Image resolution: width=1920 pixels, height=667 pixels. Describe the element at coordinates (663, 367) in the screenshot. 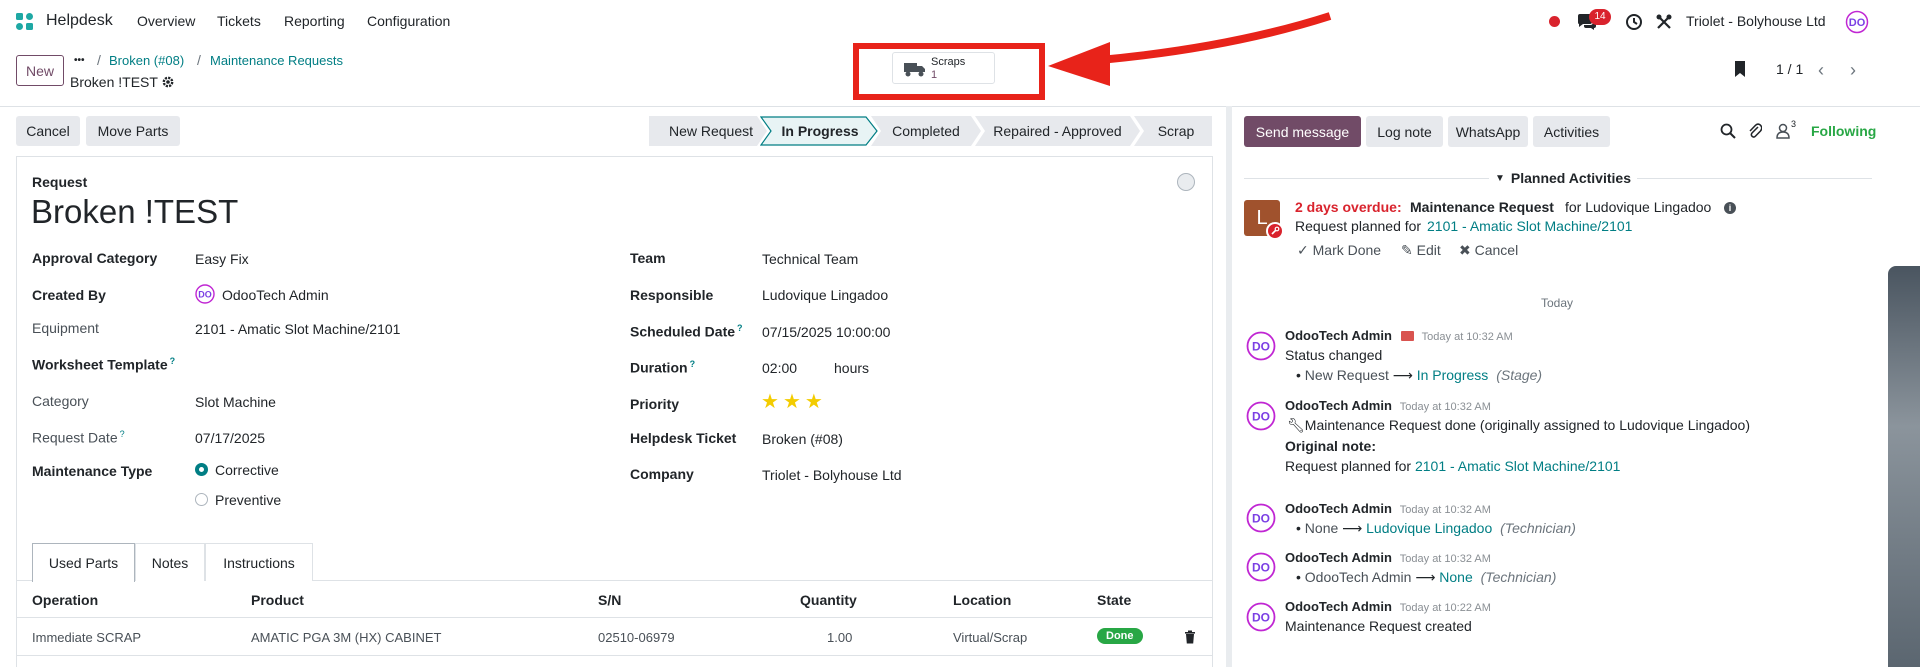

I see `duration-label: Duration?` at that location.